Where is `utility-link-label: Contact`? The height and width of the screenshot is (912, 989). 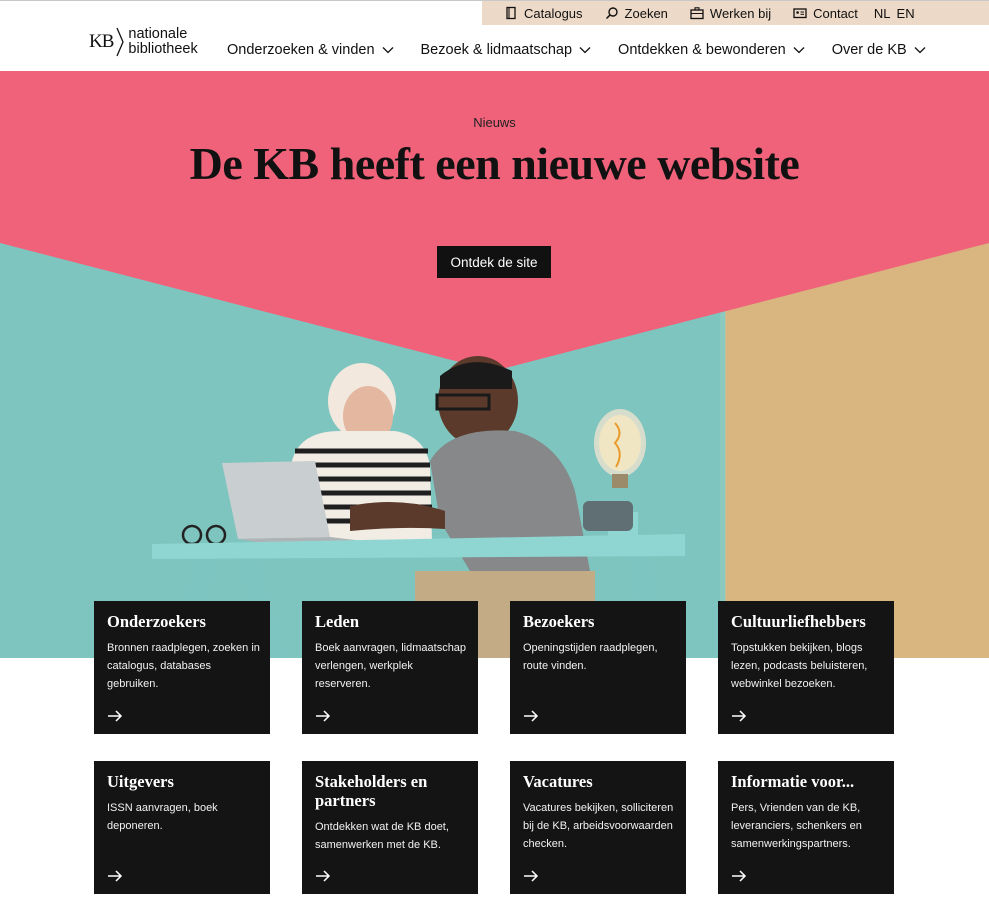
utility-link-label: Contact is located at coordinates (835, 13).